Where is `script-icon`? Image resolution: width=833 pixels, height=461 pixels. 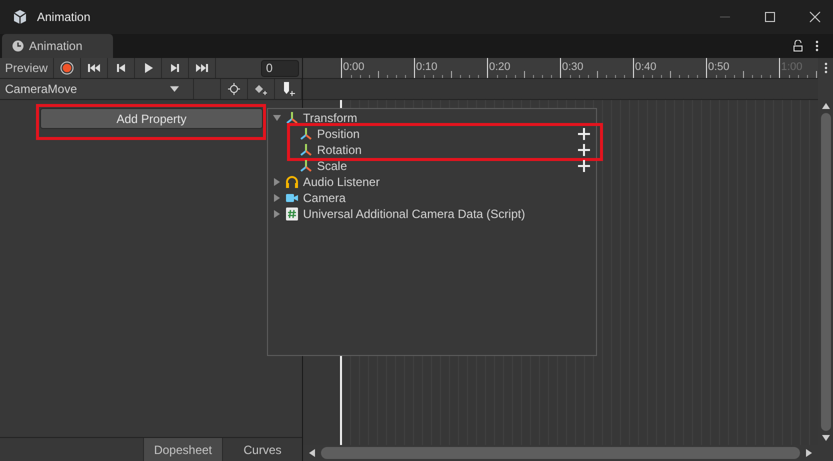
script-icon is located at coordinates (292, 214).